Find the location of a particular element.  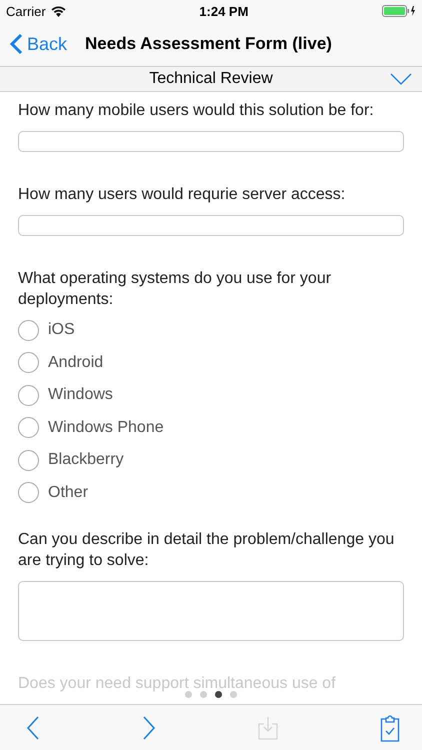

option-label: Windows is located at coordinates (80, 395).